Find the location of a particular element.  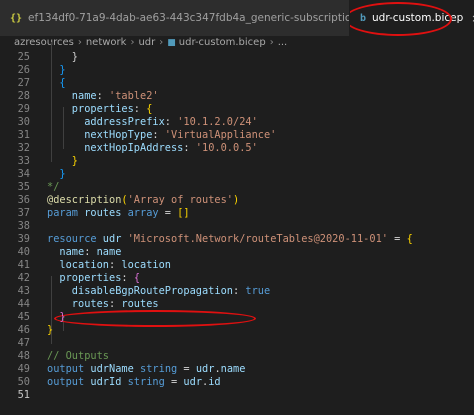

line-number: 42 is located at coordinates (23, 278).